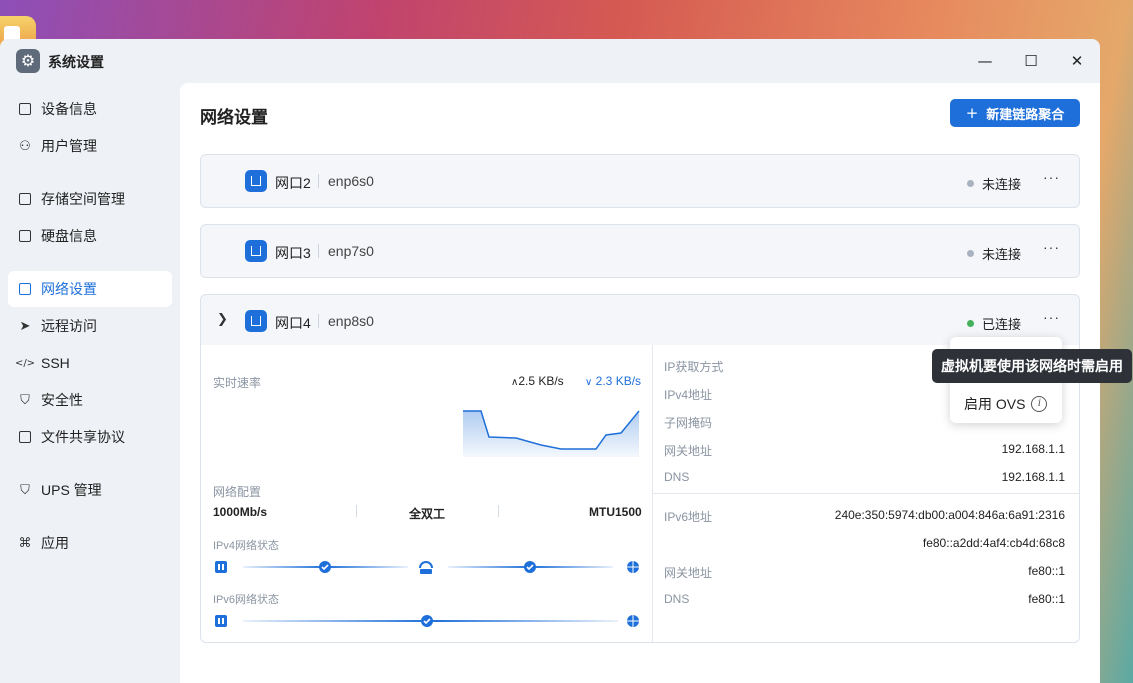 This screenshot has width=1133, height=683. I want to click on sidebar-item-label: 网络设置, so click(69, 289).